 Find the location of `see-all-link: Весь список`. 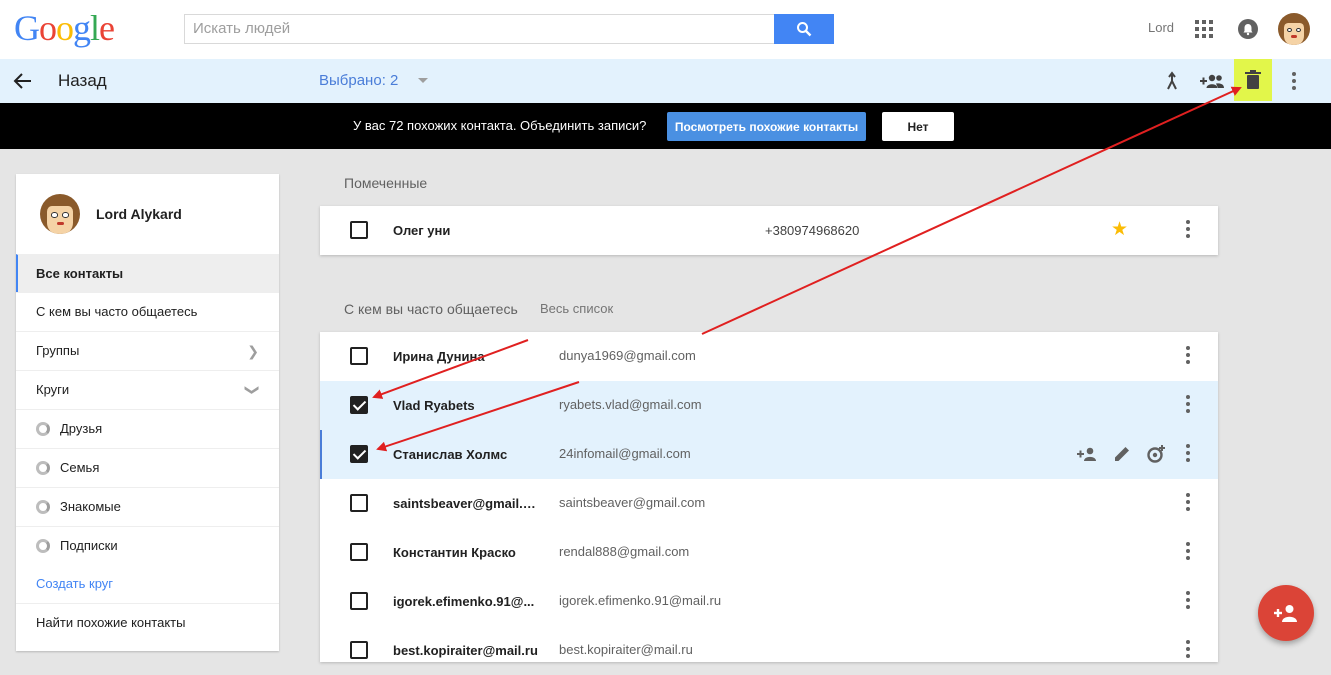

see-all-link: Весь список is located at coordinates (576, 308).